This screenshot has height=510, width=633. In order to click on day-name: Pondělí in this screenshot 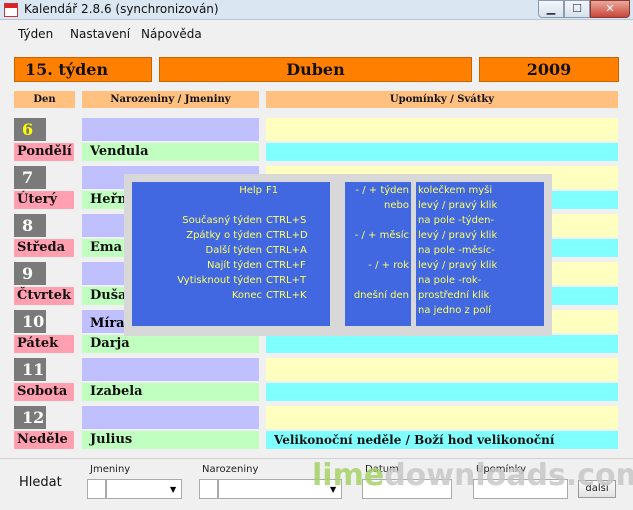, I will do `click(44, 152)`.